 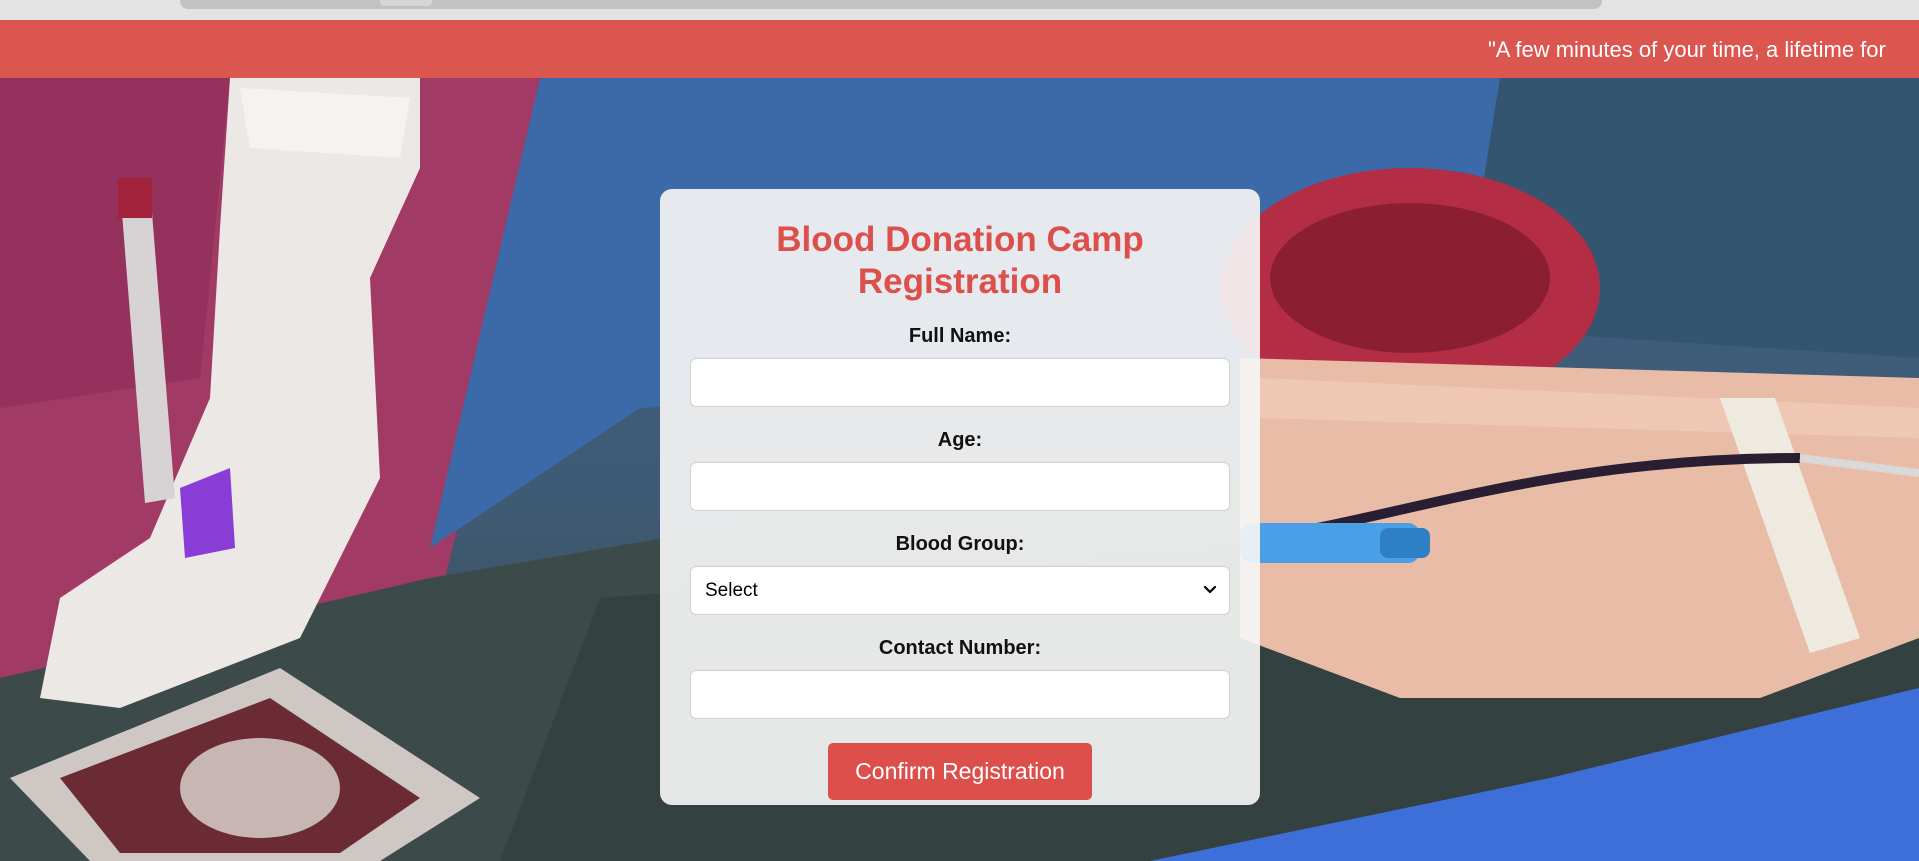 What do you see at coordinates (1210, 589) in the screenshot?
I see `chevron-down-icon` at bounding box center [1210, 589].